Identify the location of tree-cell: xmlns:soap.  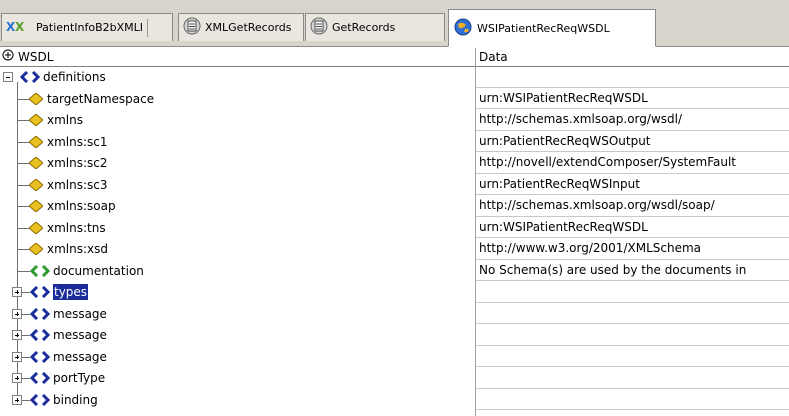
(237, 206).